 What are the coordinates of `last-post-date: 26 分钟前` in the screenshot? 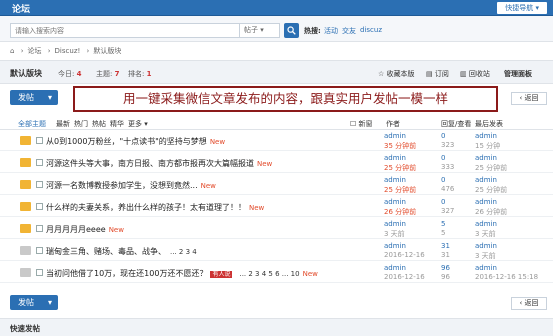 It's located at (491, 212).